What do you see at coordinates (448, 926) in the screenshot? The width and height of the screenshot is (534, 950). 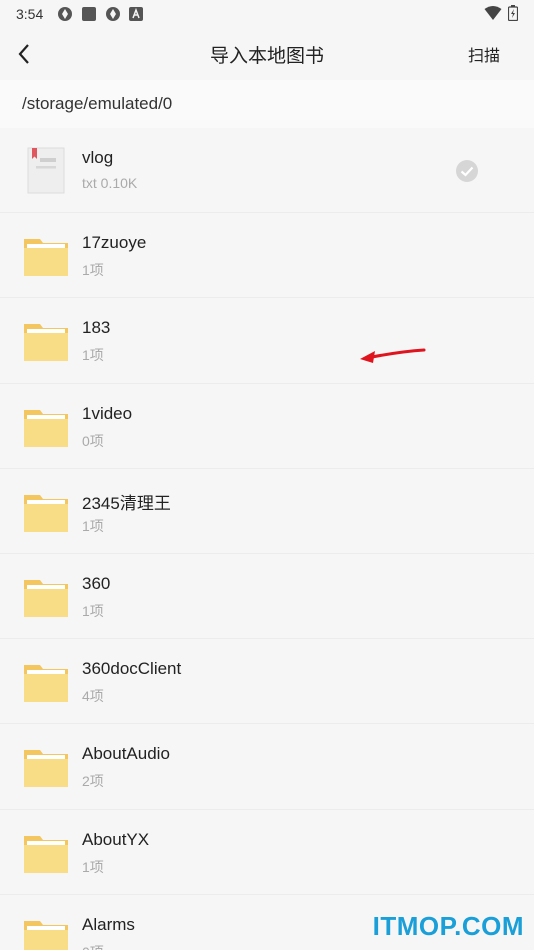 I see `watermark: ITMOP.COM` at bounding box center [448, 926].